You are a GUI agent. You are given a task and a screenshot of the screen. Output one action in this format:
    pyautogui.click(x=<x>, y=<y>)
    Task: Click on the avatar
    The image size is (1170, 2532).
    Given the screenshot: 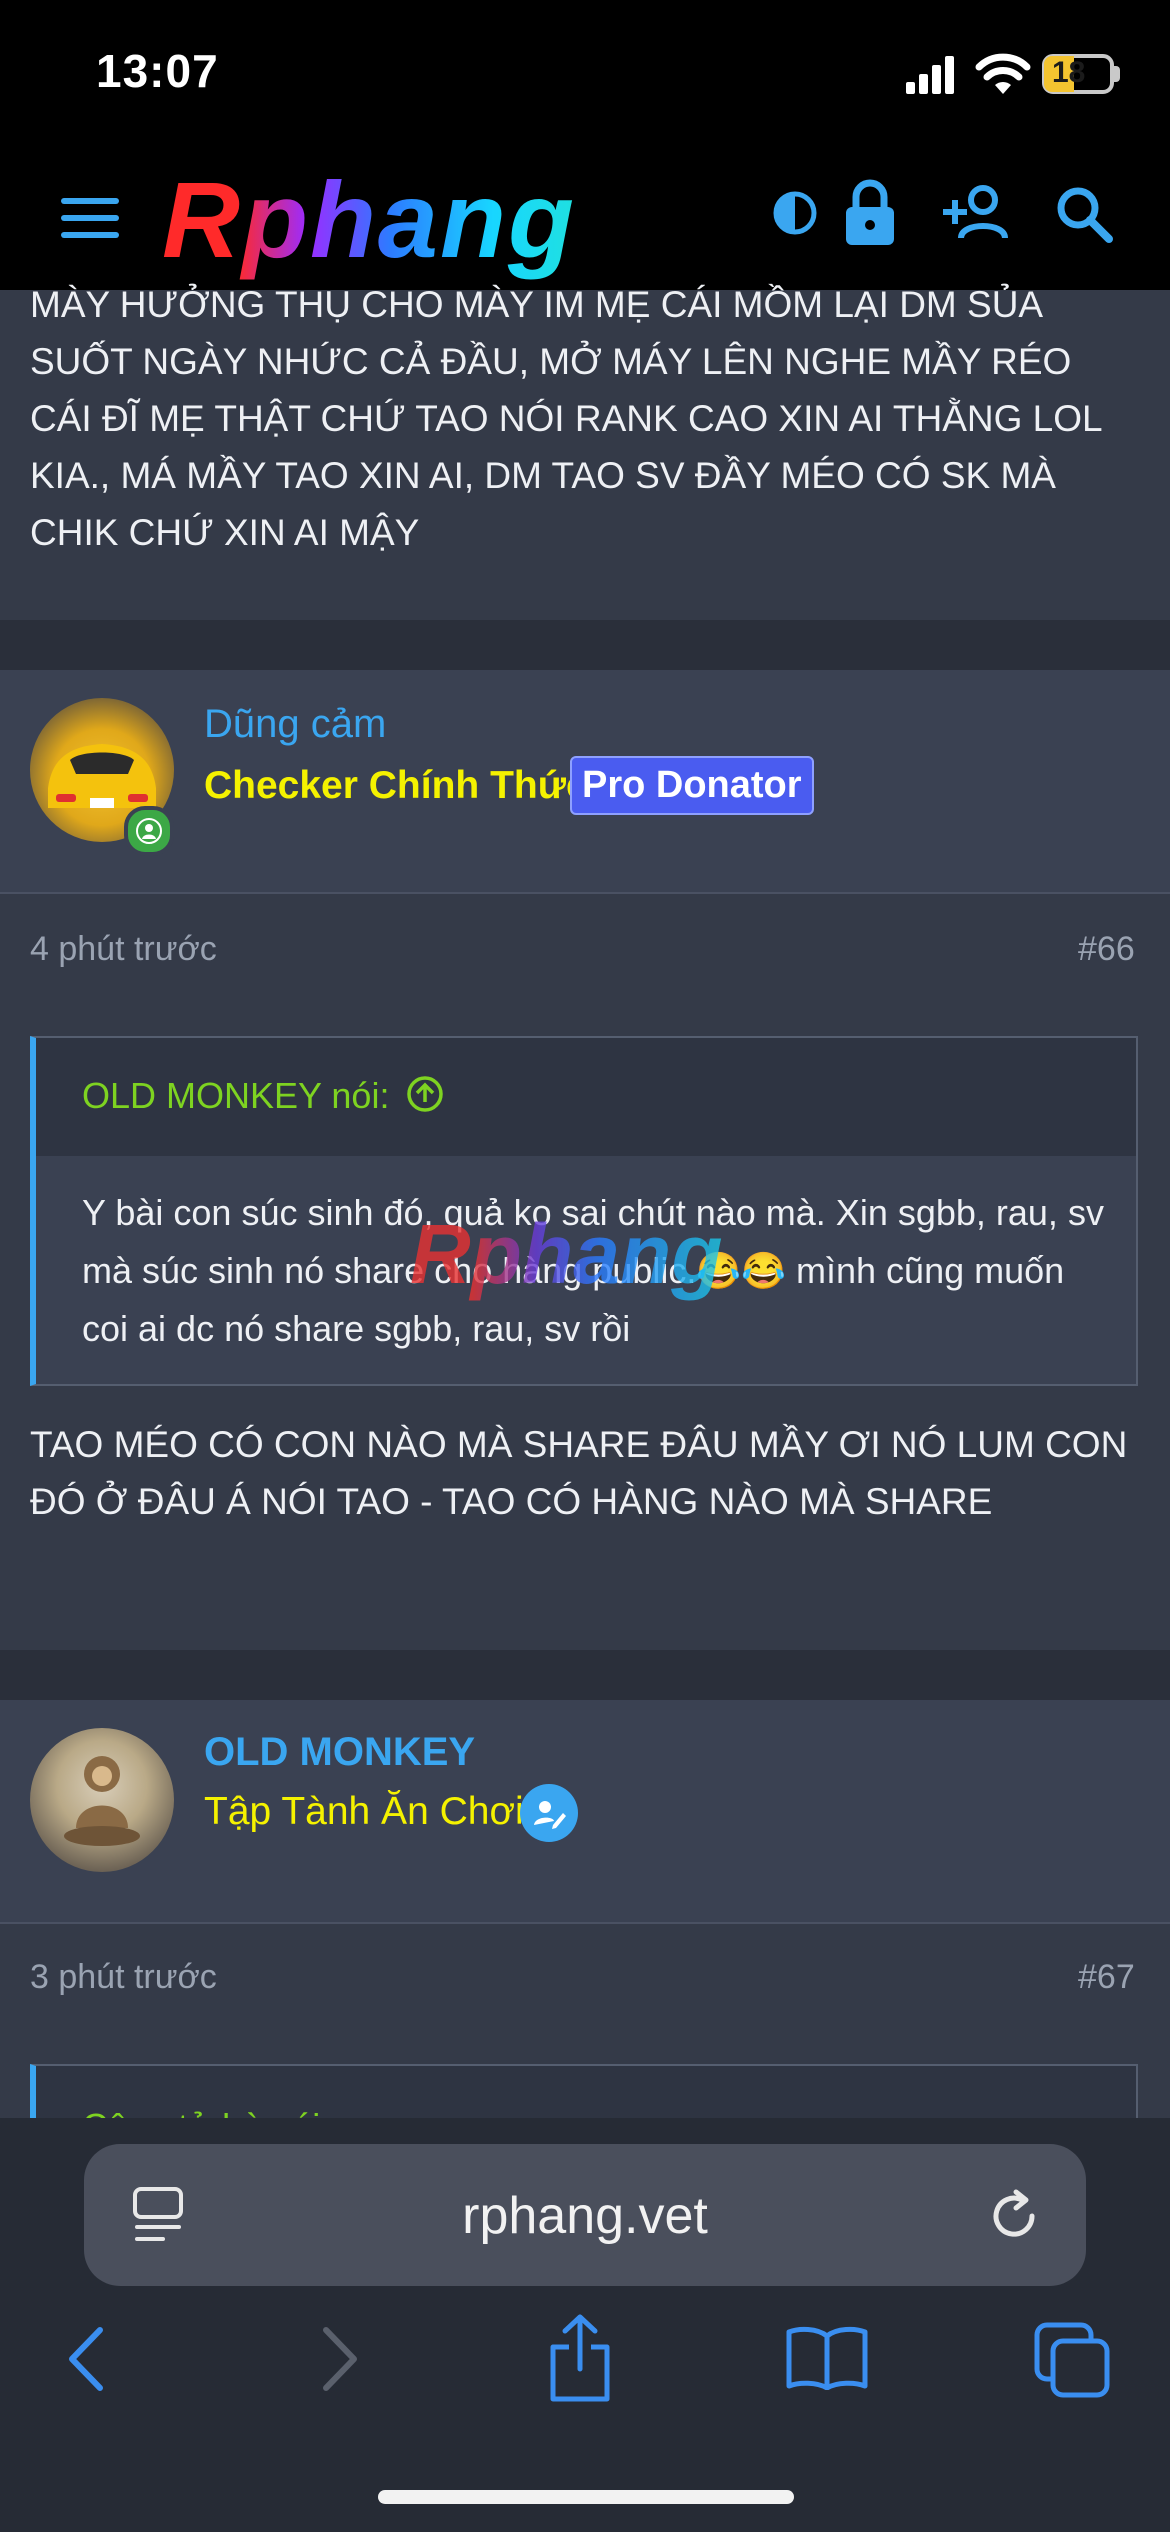 What is the action you would take?
    pyautogui.click(x=102, y=1800)
    